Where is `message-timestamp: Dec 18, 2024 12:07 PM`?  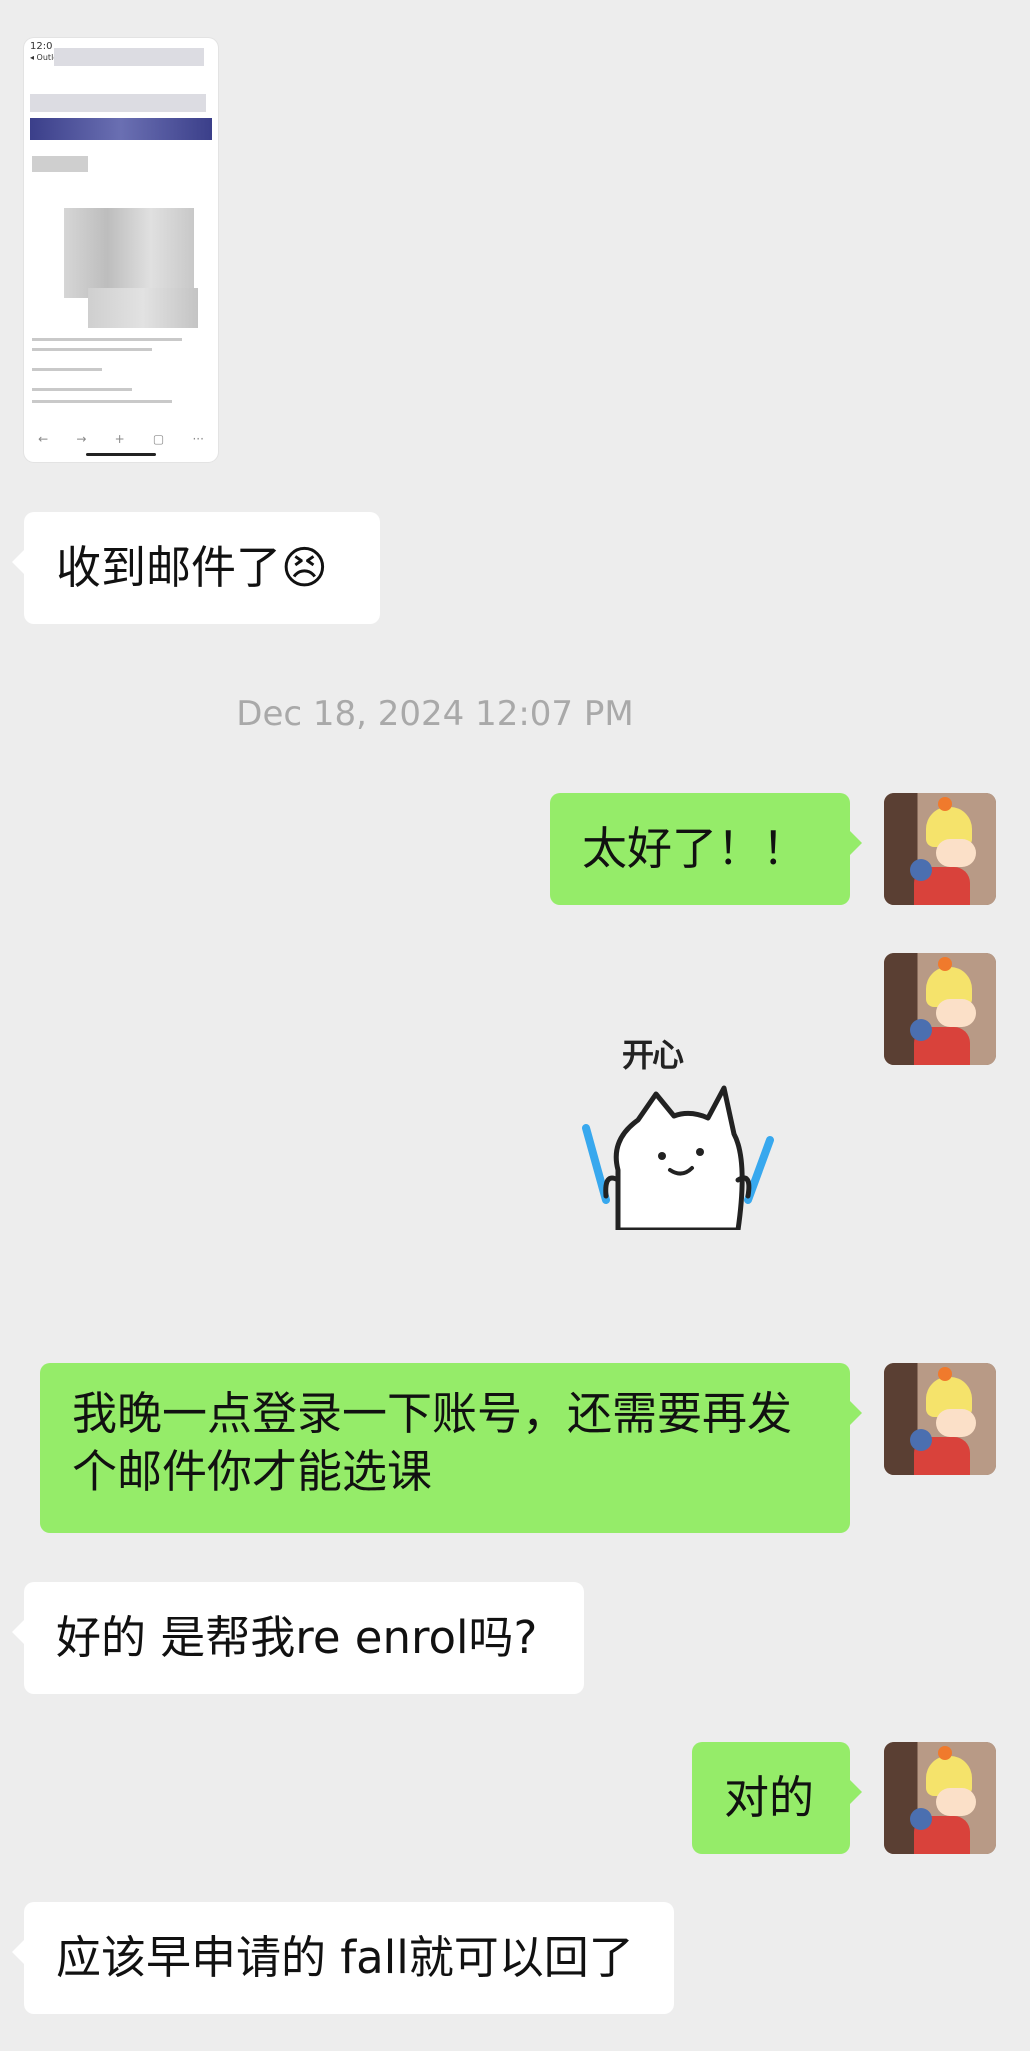
message-timestamp: Dec 18, 2024 12:07 PM is located at coordinates (435, 714).